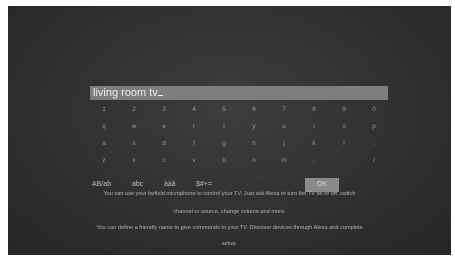  I want to click on key-caret: ˆ, so click(263, 181).